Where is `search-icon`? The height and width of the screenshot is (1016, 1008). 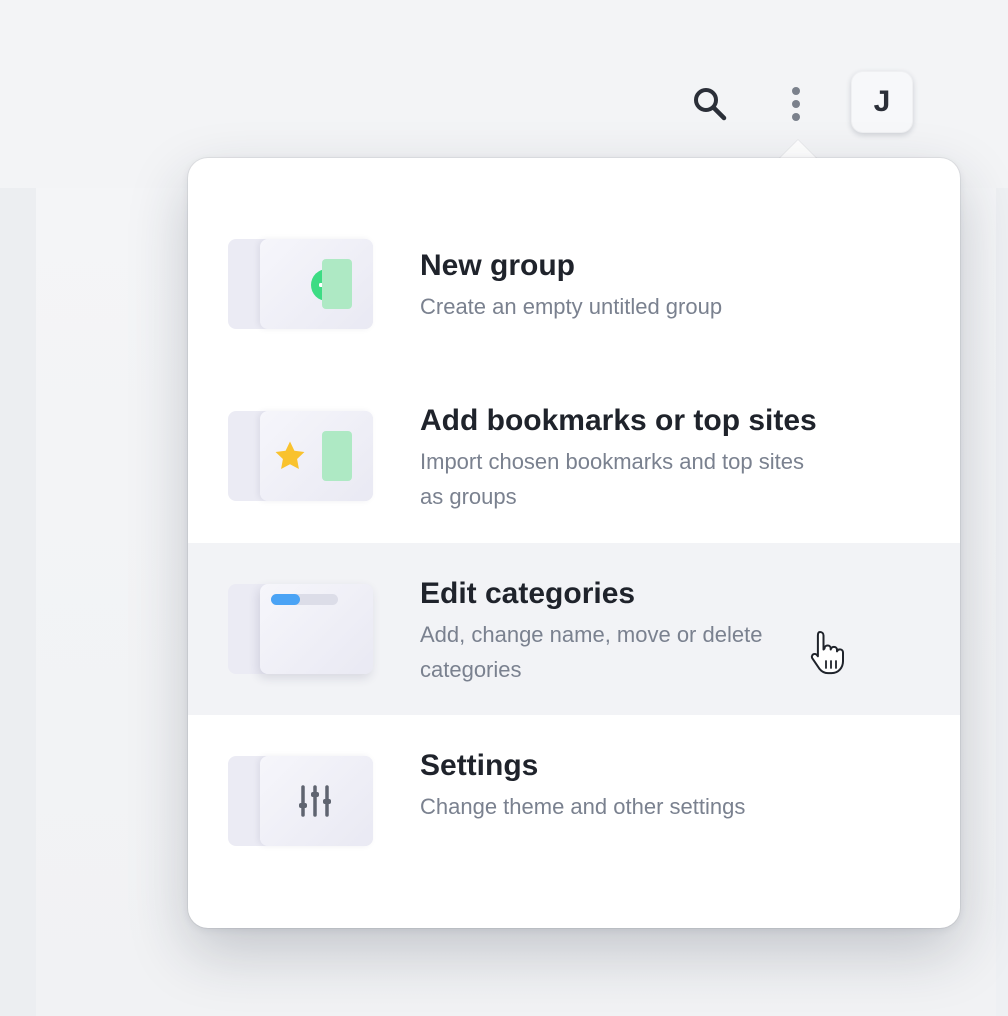 search-icon is located at coordinates (710, 104).